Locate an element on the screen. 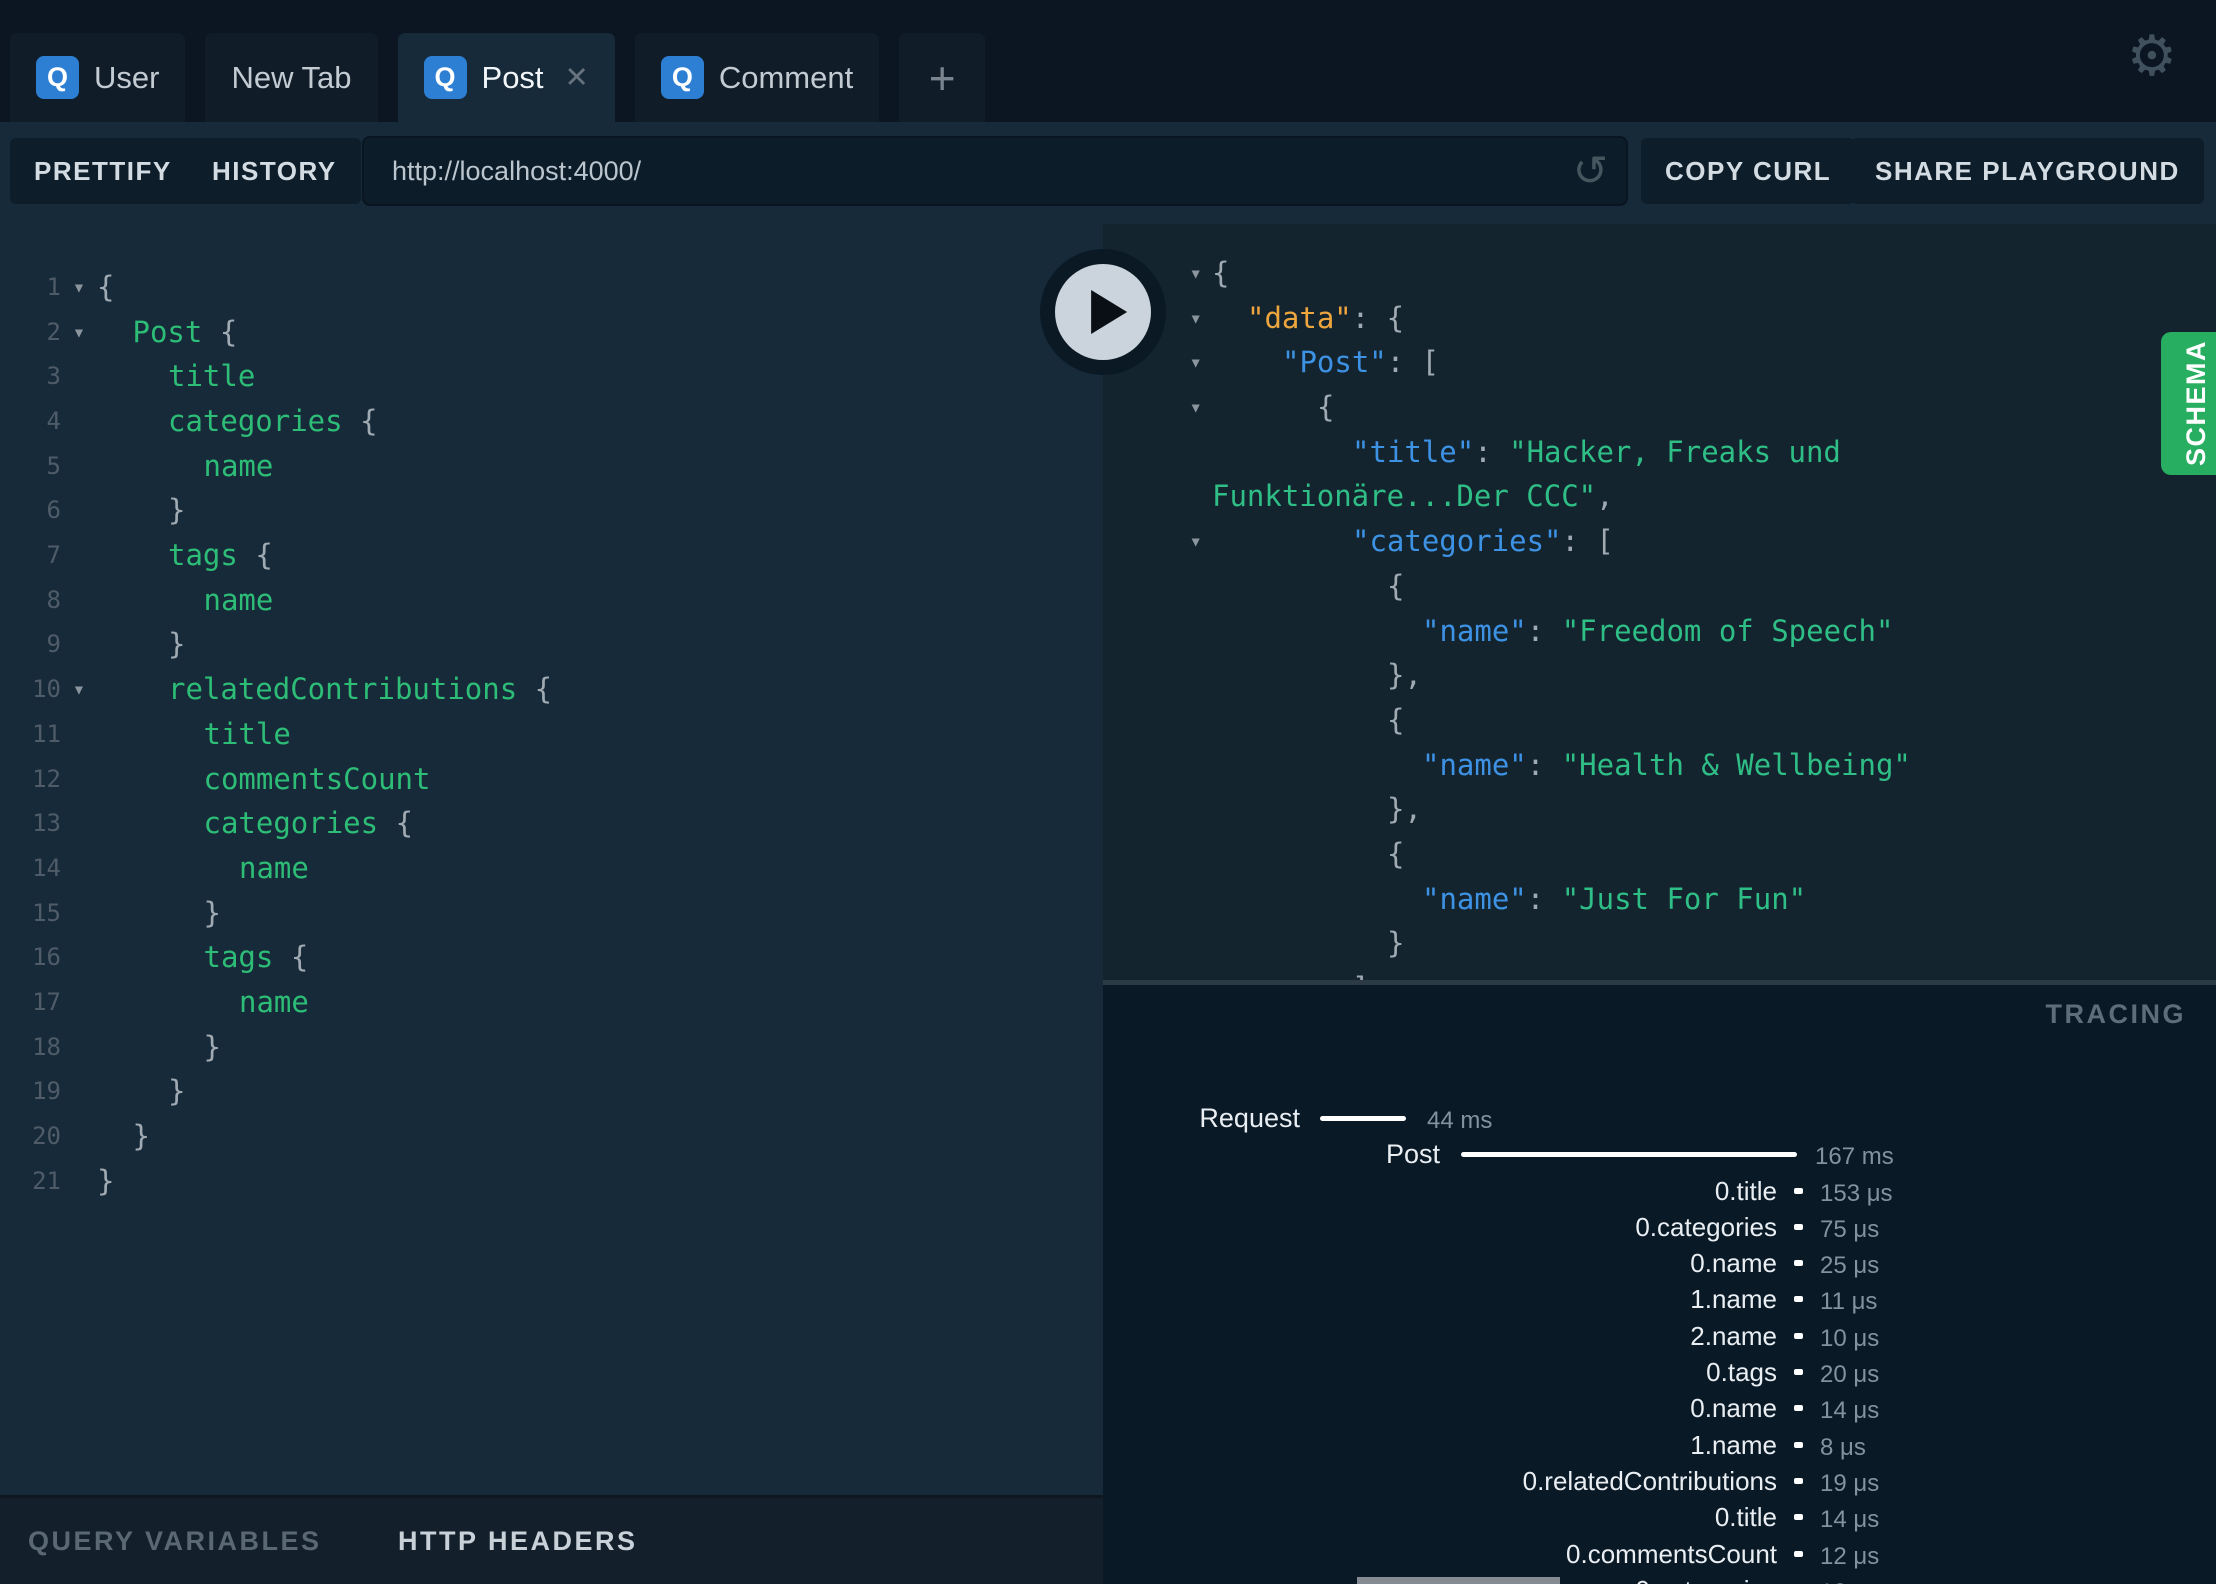 The image size is (2216, 1584). tracing-row-duration: 153 μs is located at coordinates (1856, 1193).